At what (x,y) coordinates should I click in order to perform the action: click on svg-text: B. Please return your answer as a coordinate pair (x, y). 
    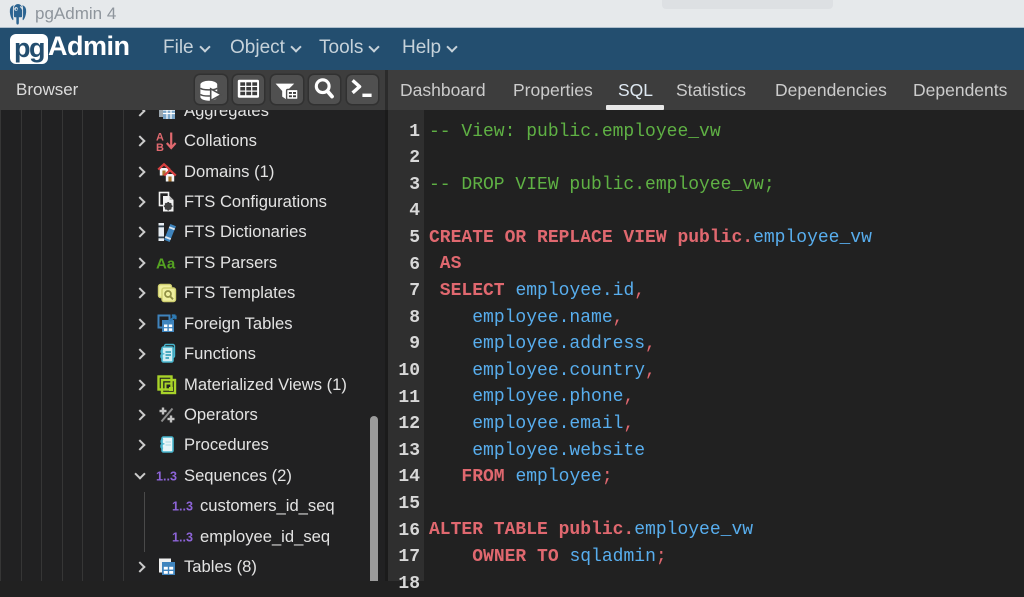
    Looking at the image, I should click on (160, 147).